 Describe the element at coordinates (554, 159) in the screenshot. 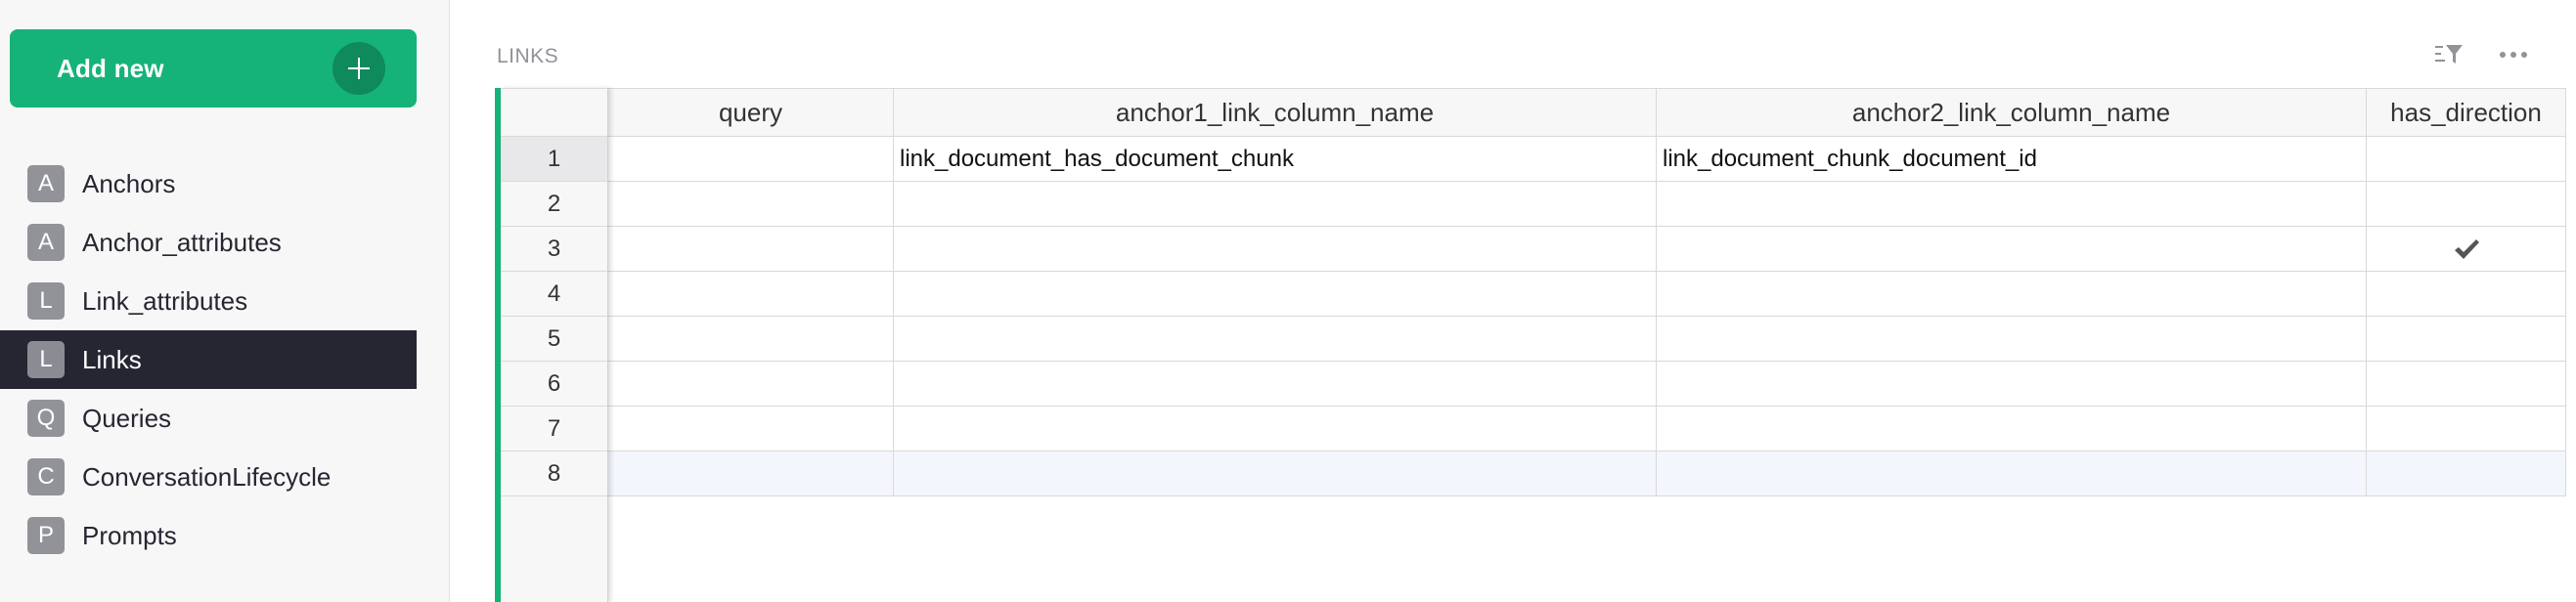

I see `row-number: 1` at that location.